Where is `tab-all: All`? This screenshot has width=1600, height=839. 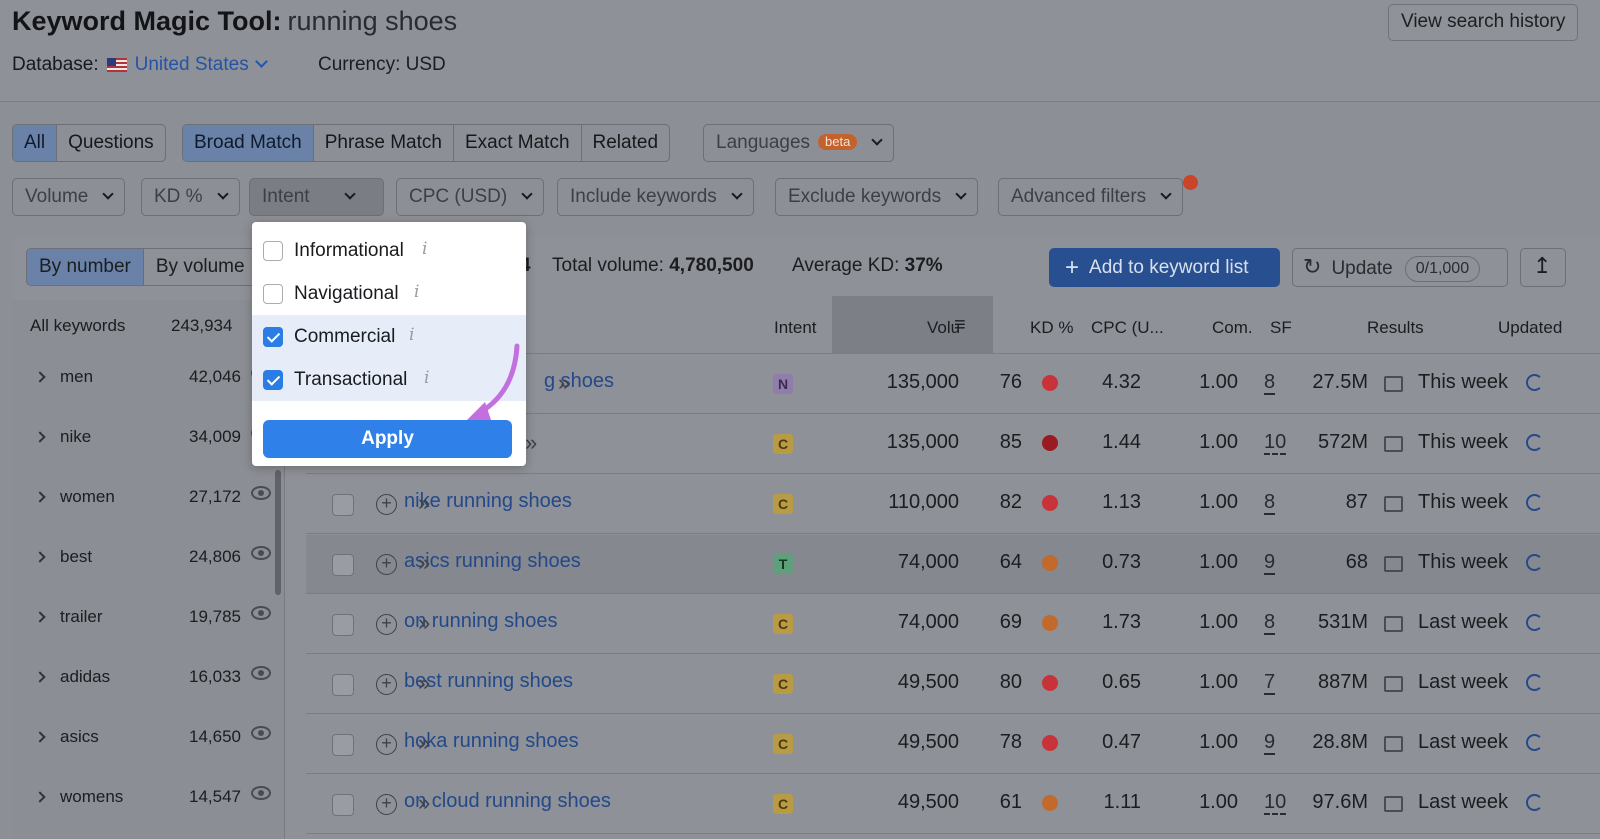 tab-all: All is located at coordinates (35, 143).